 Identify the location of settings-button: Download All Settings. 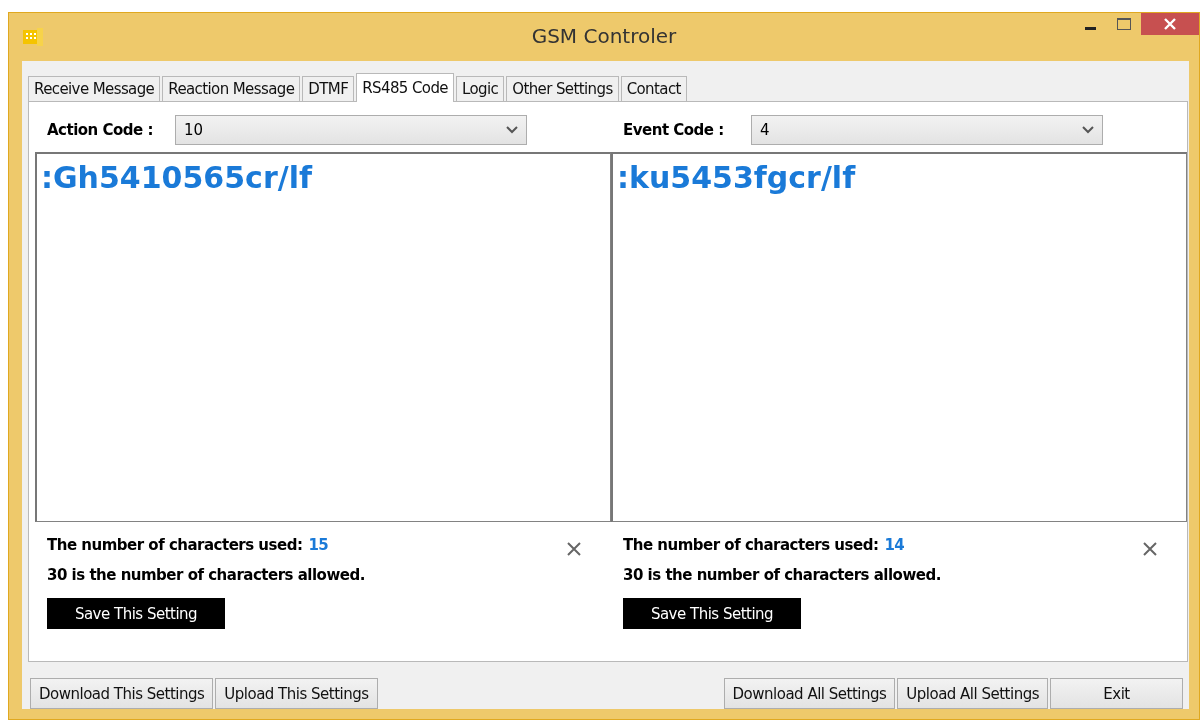
(809, 693).